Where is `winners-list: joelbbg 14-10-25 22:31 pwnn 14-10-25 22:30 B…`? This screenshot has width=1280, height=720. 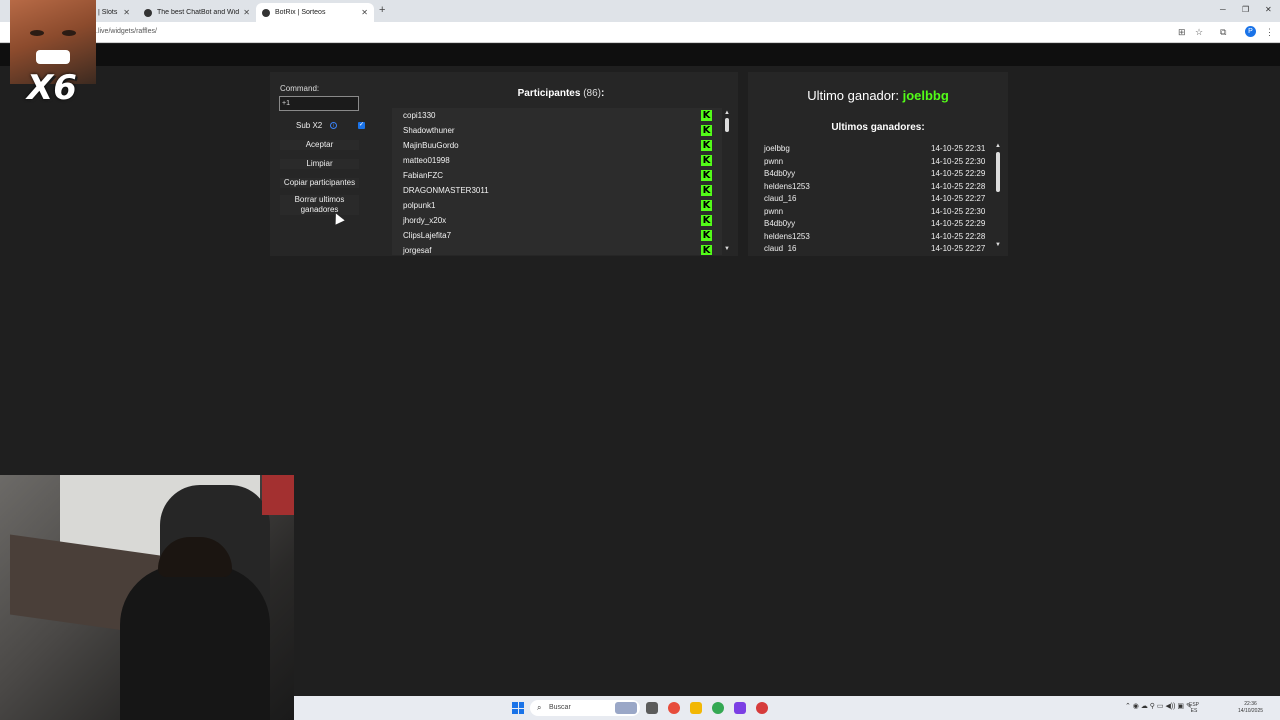
winners-list: joelbbg 14-10-25 22:31 pwnn 14-10-25 22:30 B… is located at coordinates (874, 196).